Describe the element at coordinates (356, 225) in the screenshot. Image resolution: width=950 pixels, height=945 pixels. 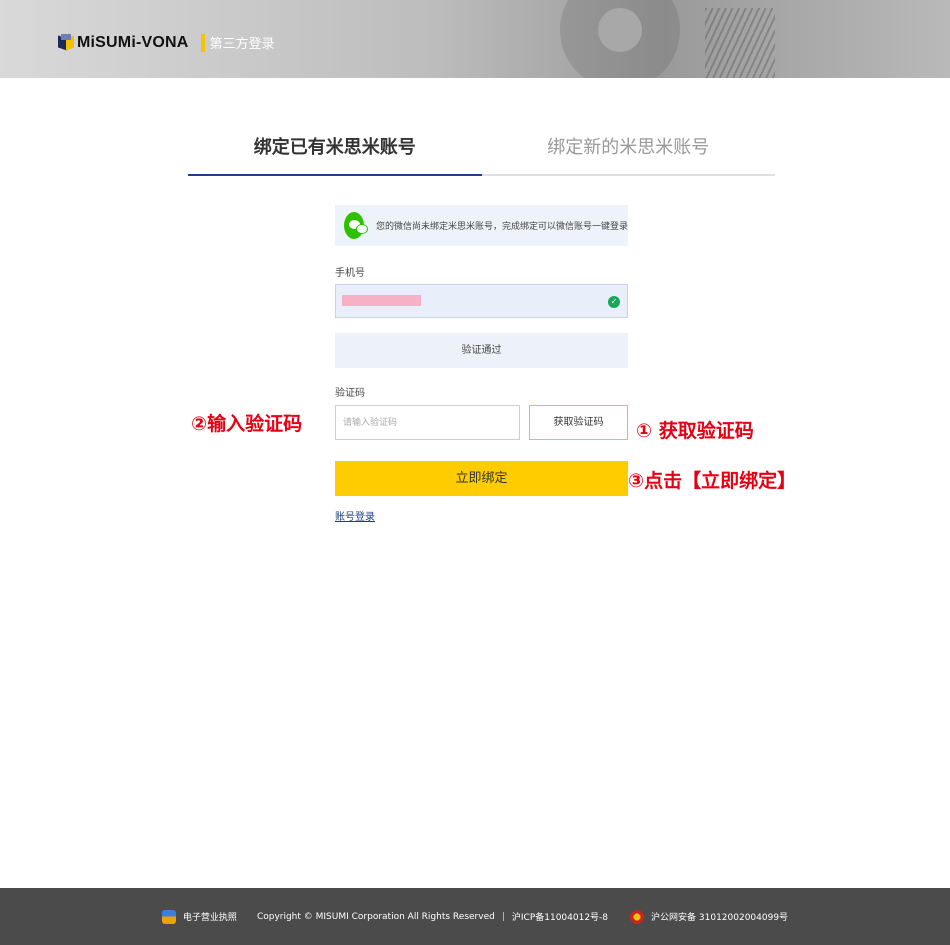
I see `wechat-icon` at that location.